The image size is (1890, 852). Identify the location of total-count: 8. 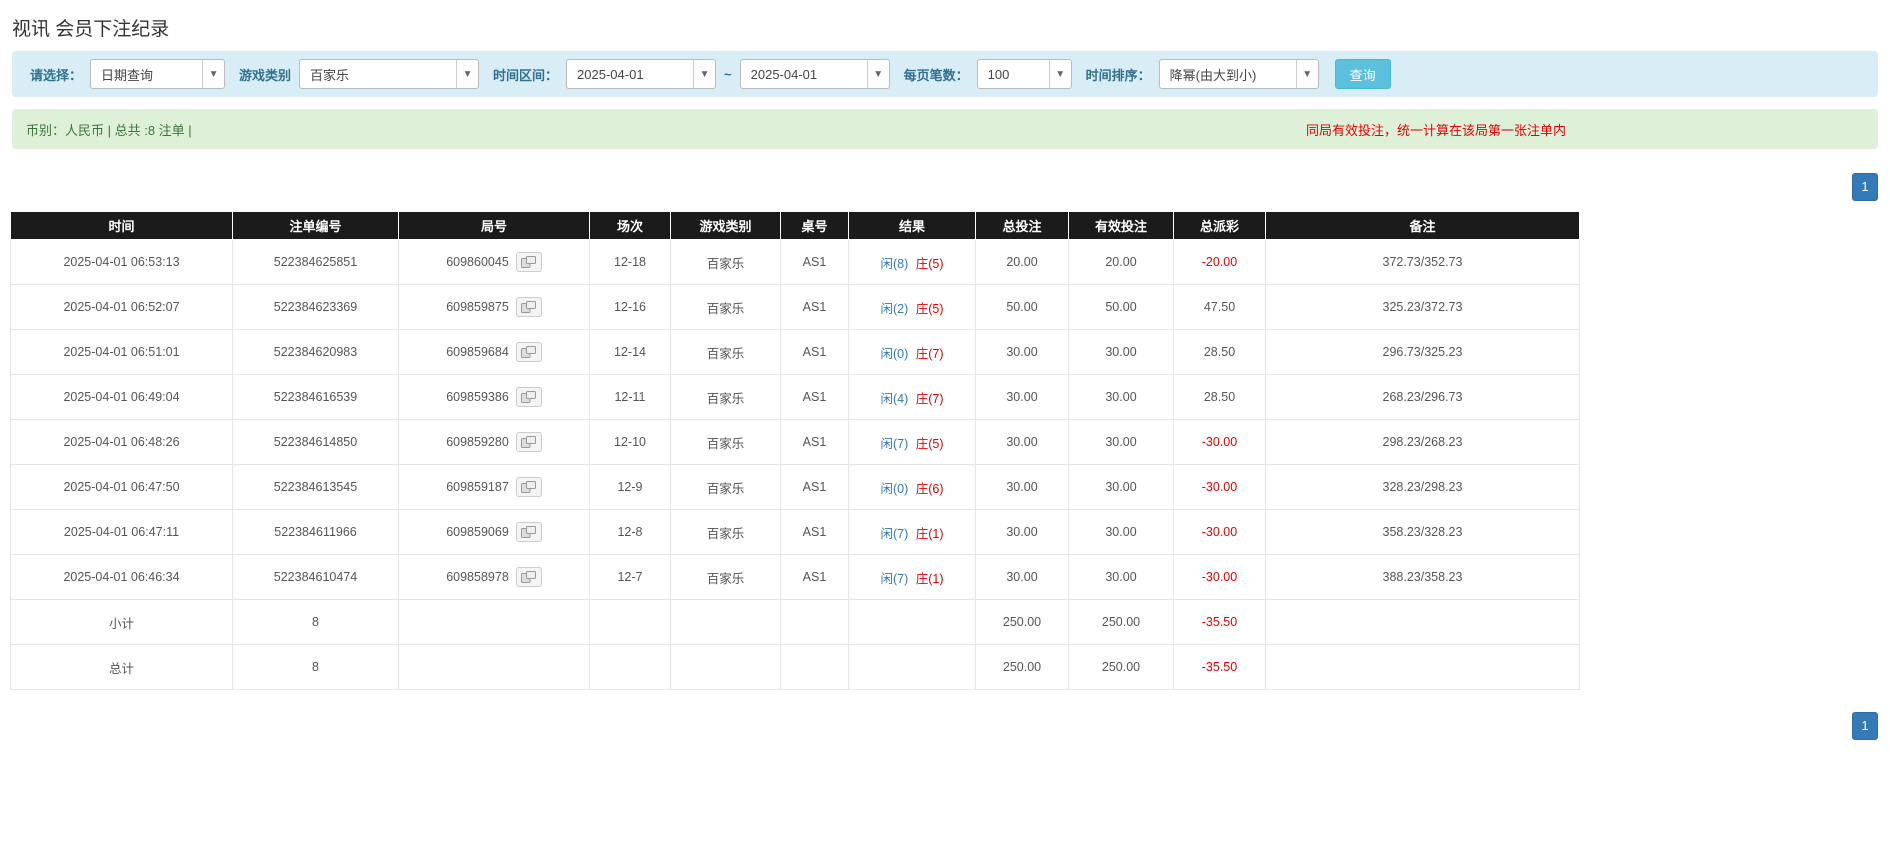
(315, 667).